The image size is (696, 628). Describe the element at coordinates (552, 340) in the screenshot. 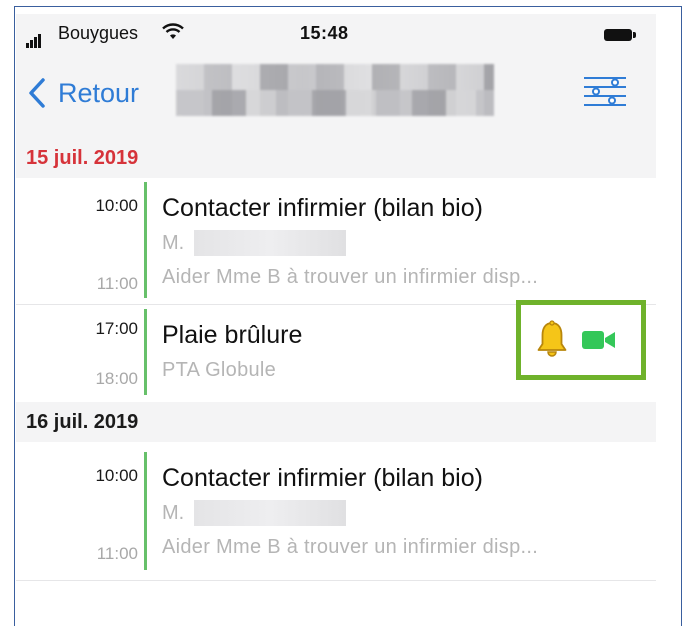

I see `bell-icon` at that location.